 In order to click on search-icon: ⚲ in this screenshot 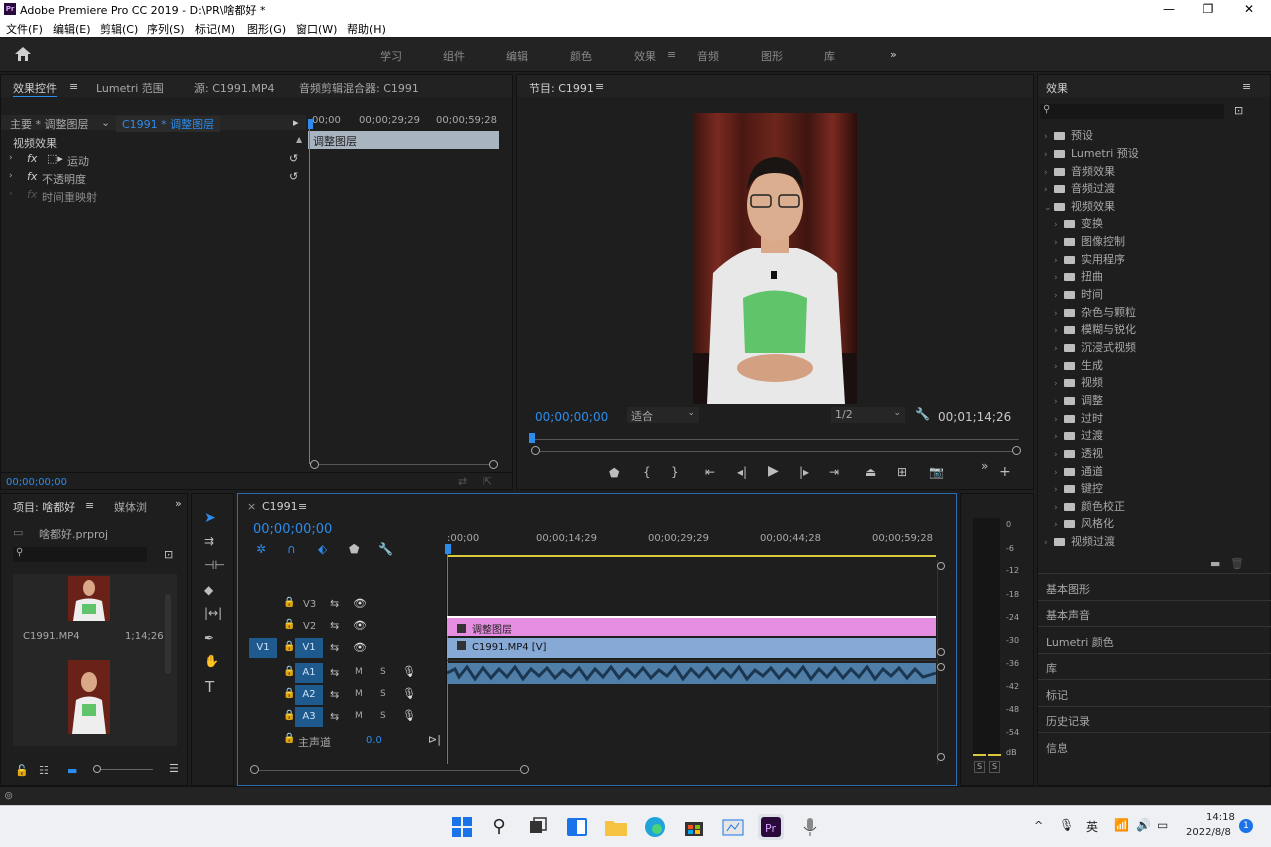, I will do `click(499, 827)`.